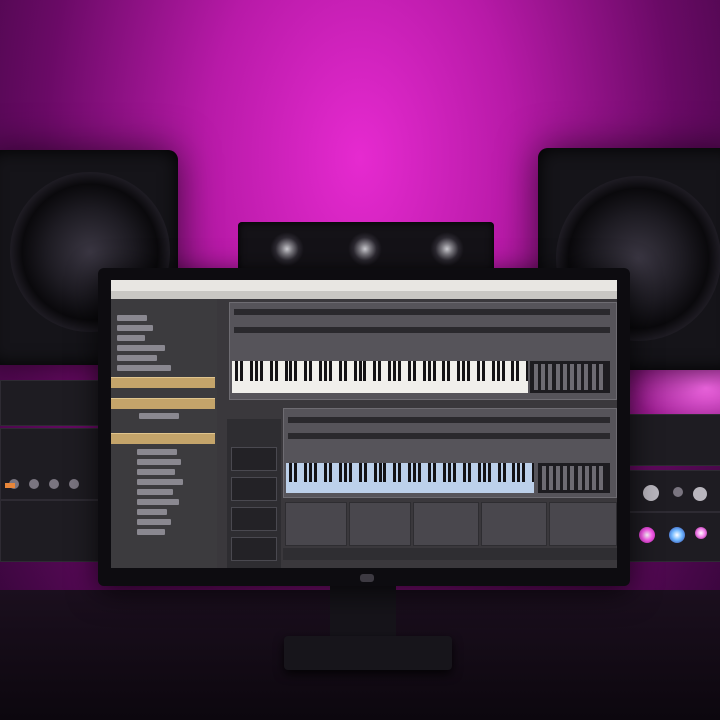 This screenshot has width=720, height=720. Describe the element at coordinates (449, 436) in the screenshot. I see `control-strip` at that location.